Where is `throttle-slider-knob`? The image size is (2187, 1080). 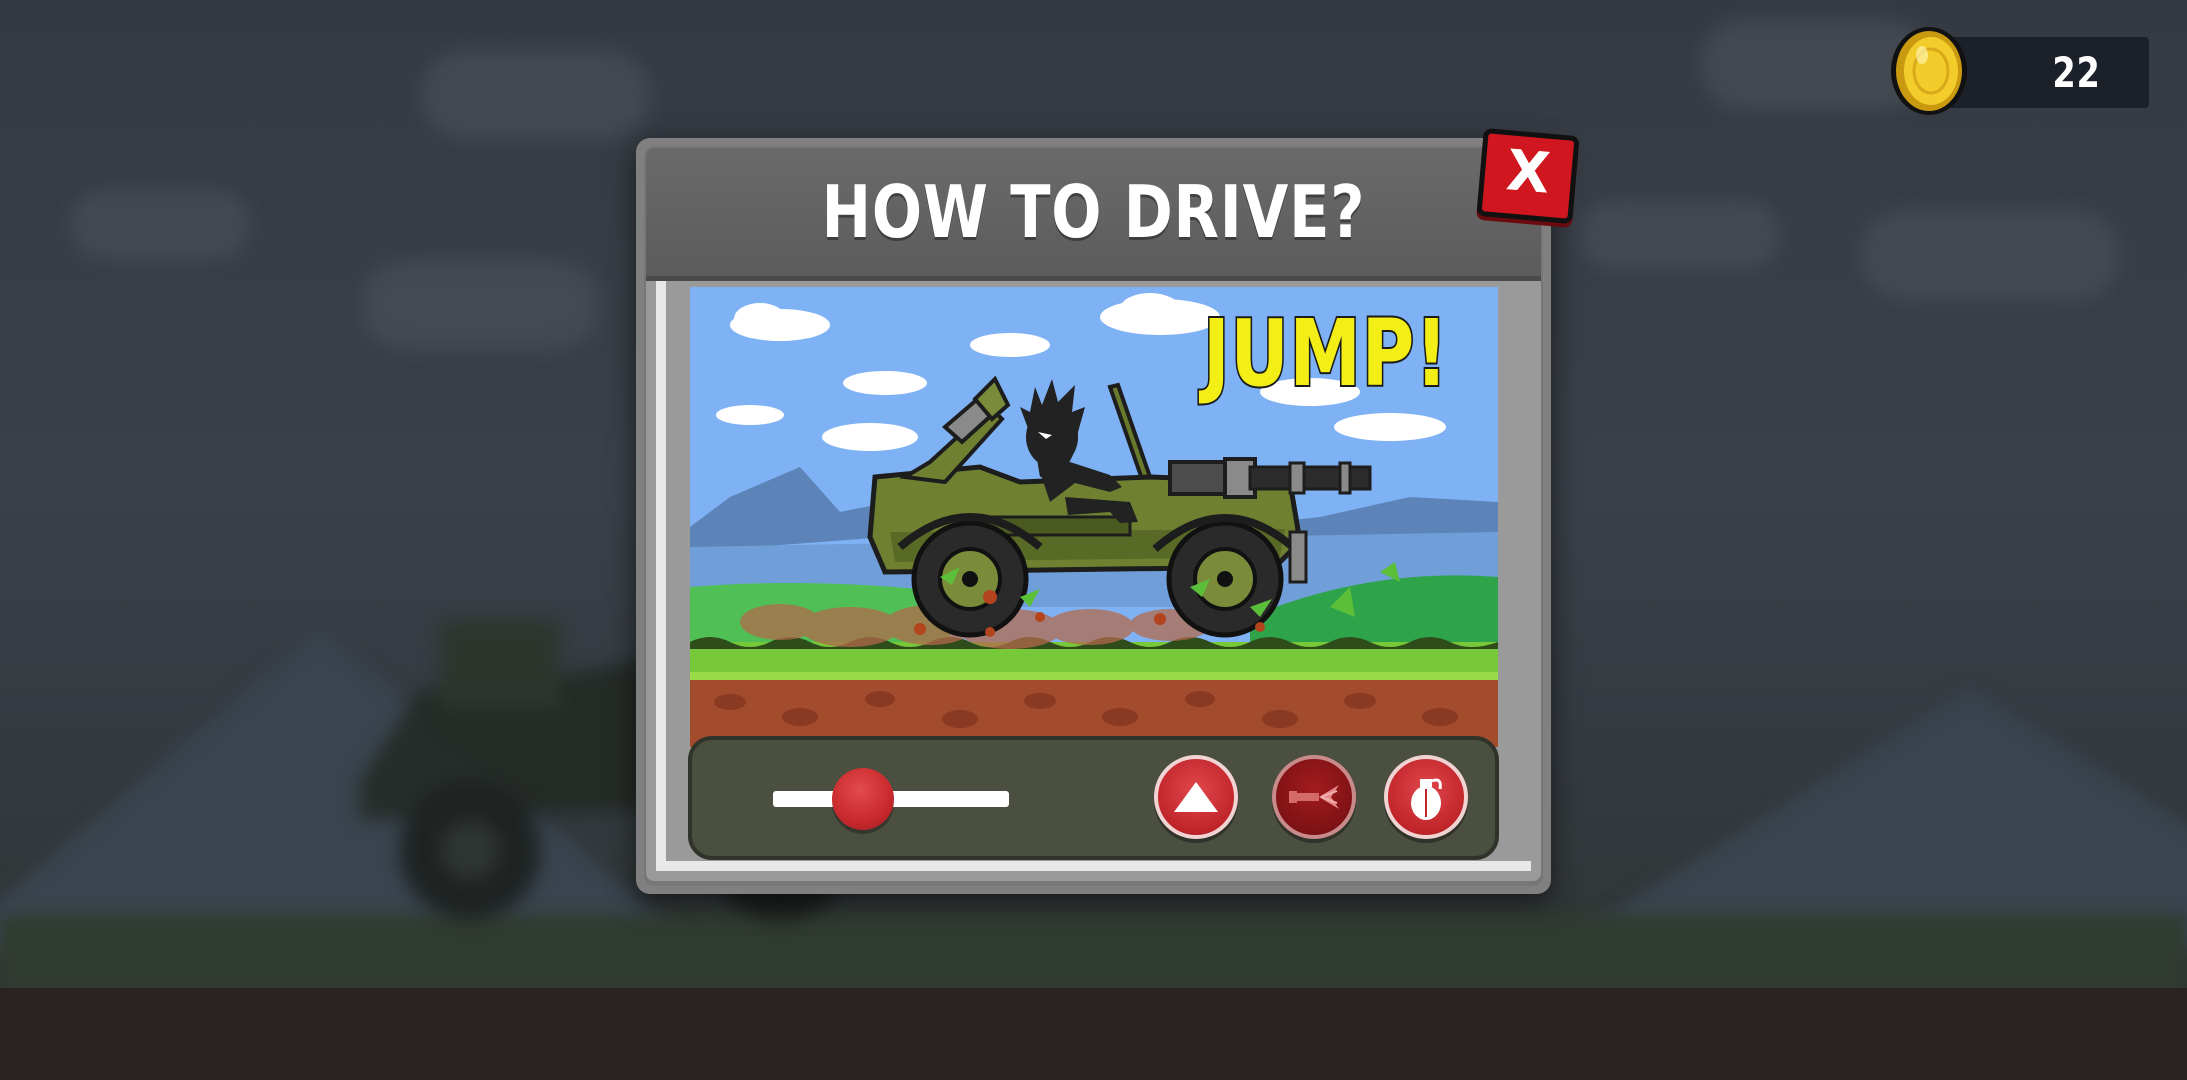 throttle-slider-knob is located at coordinates (862, 799).